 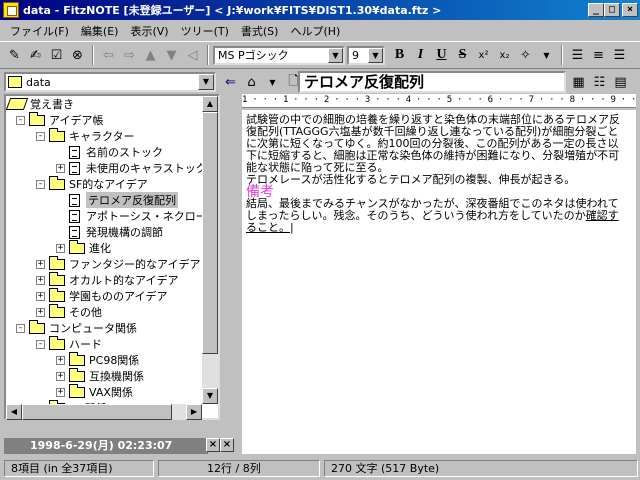 What do you see at coordinates (85, 135) in the screenshot?
I see `tree-item: - キャラクター` at bounding box center [85, 135].